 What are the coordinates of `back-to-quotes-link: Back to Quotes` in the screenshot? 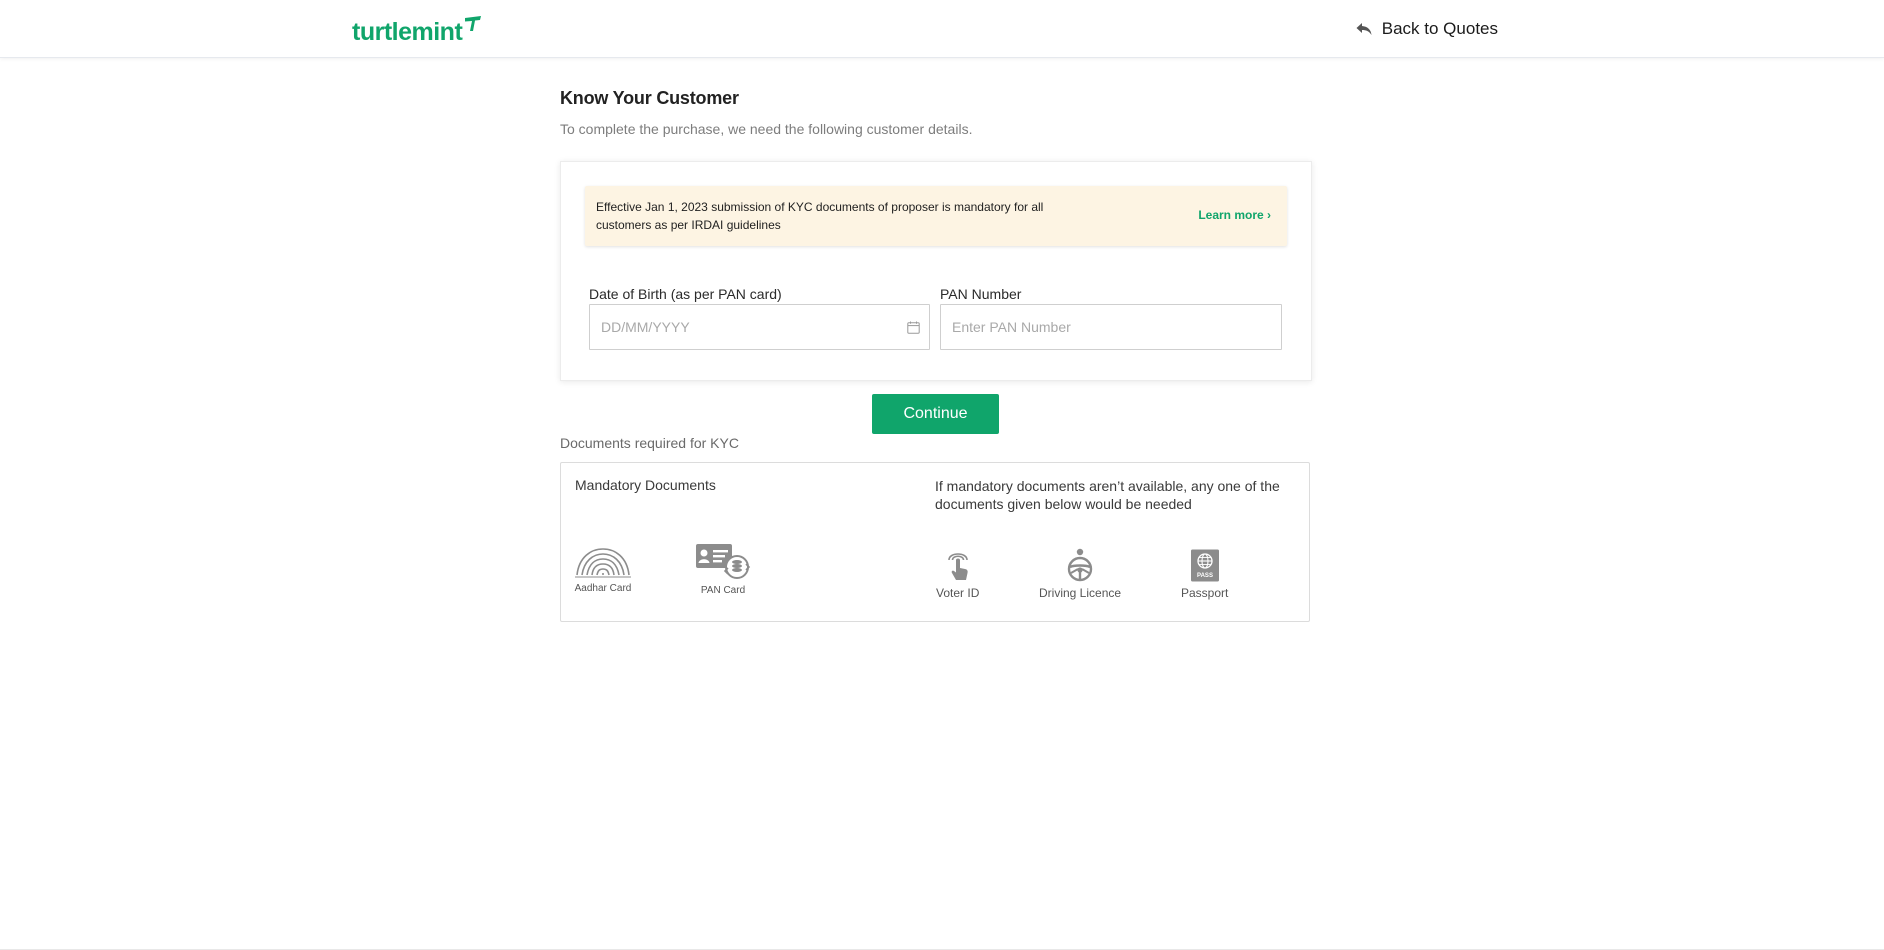 It's located at (1427, 29).